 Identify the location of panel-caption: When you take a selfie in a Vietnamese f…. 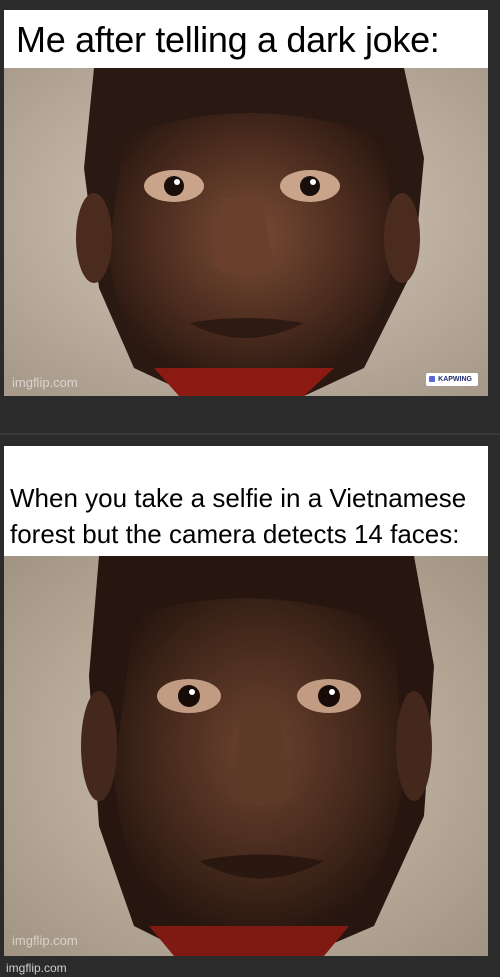
(238, 516).